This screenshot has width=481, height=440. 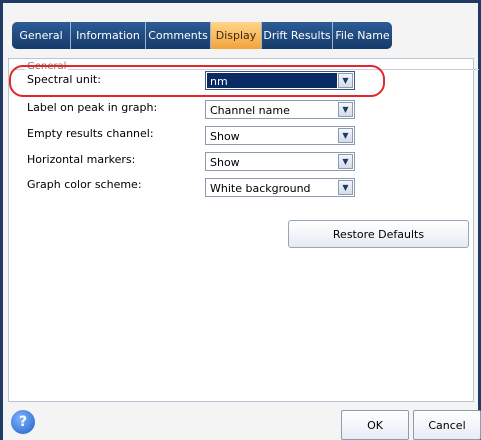 I want to click on tab-comments: Comments, so click(x=178, y=35).